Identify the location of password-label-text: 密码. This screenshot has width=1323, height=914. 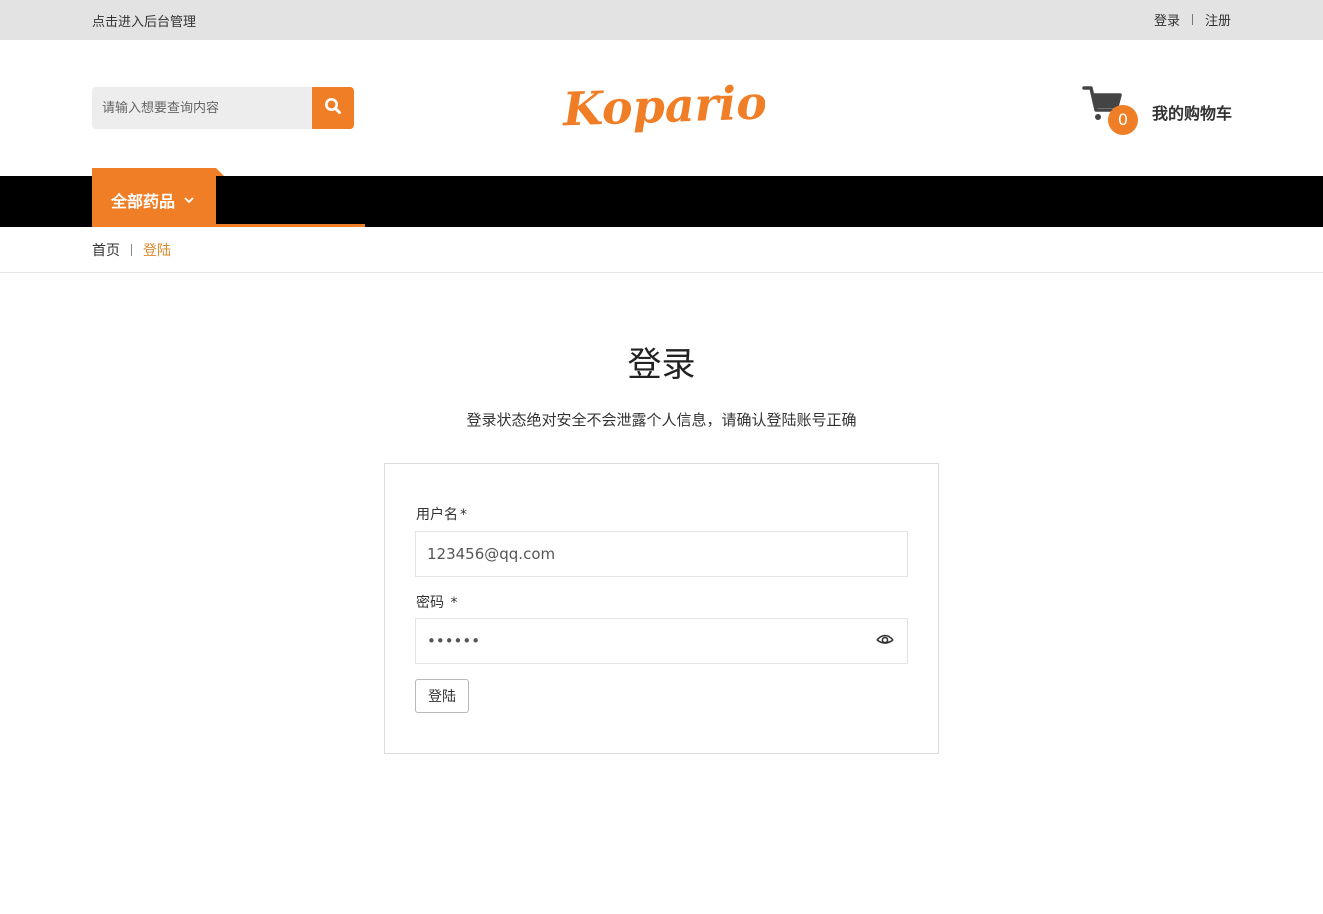
(430, 603).